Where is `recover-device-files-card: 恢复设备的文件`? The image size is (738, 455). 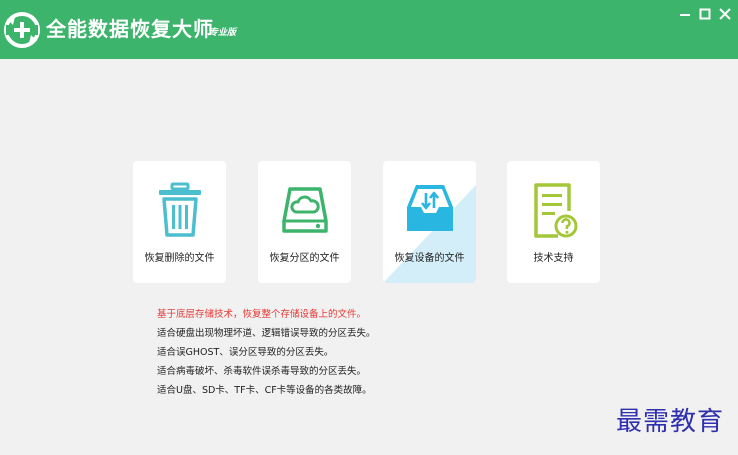
recover-device-files-card: 恢复设备的文件 is located at coordinates (429, 222).